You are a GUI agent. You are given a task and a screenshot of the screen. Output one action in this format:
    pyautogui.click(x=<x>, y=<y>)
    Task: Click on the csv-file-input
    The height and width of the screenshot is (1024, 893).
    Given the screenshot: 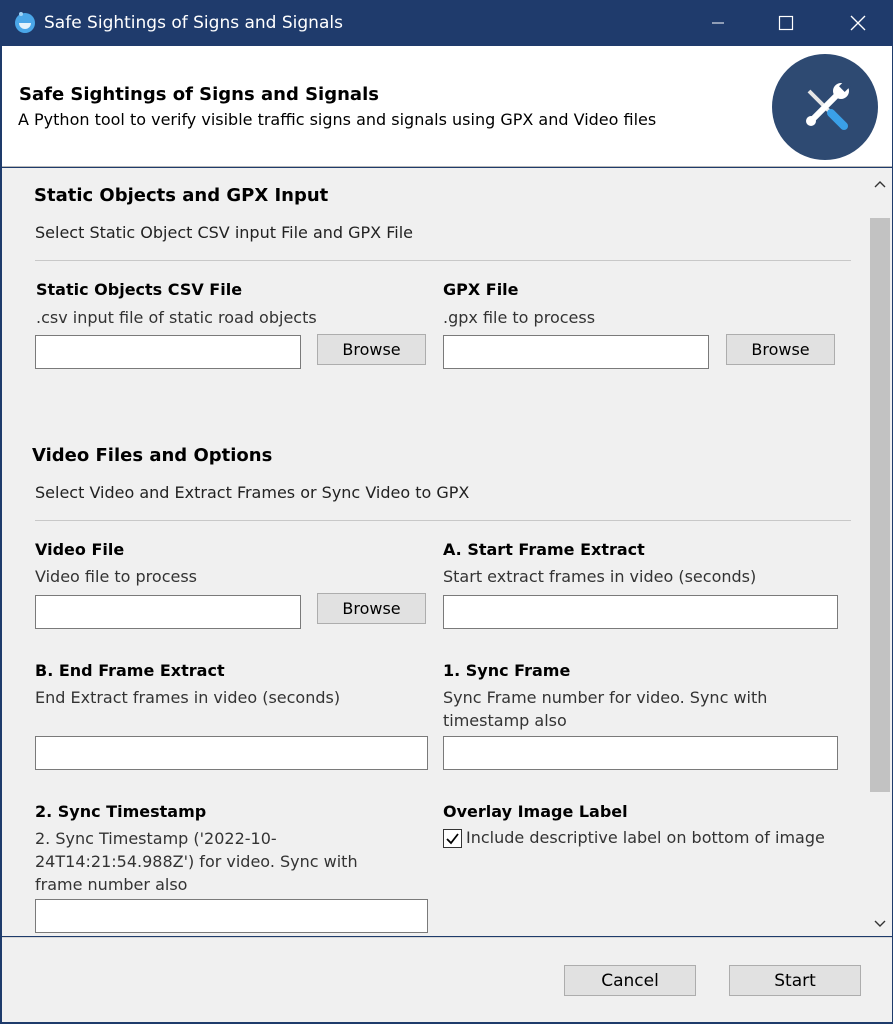 What is the action you would take?
    pyautogui.click(x=168, y=352)
    